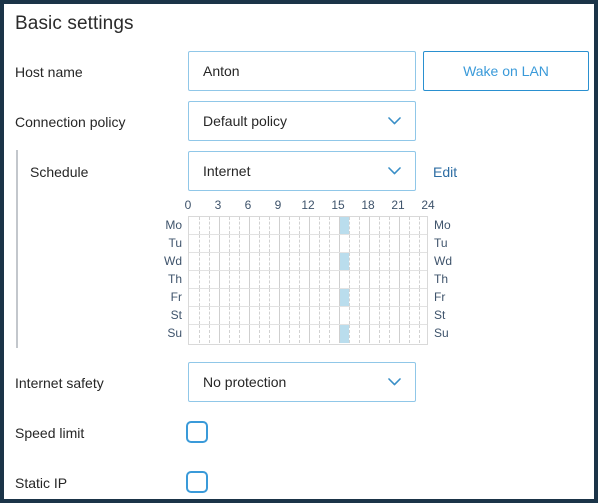 This screenshot has width=598, height=503. What do you see at coordinates (197, 482) in the screenshot?
I see `static-ip-checkbox` at bounding box center [197, 482].